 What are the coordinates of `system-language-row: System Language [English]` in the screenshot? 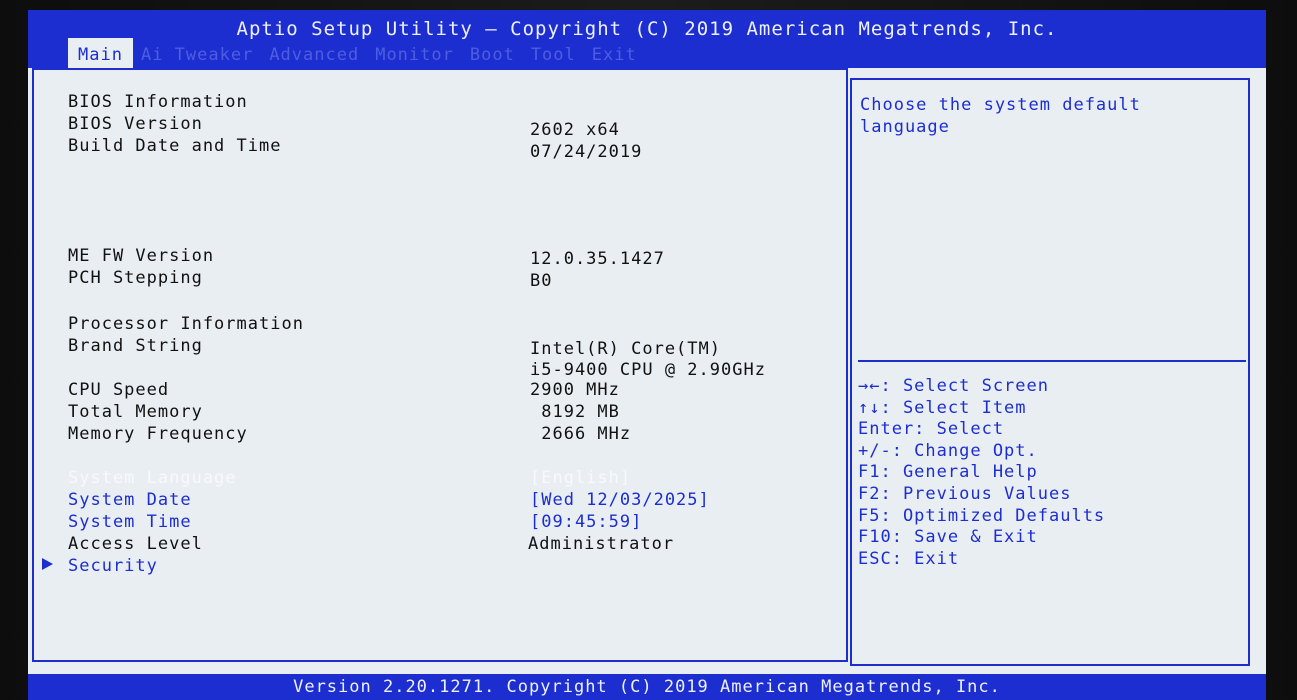 It's located at (440, 479).